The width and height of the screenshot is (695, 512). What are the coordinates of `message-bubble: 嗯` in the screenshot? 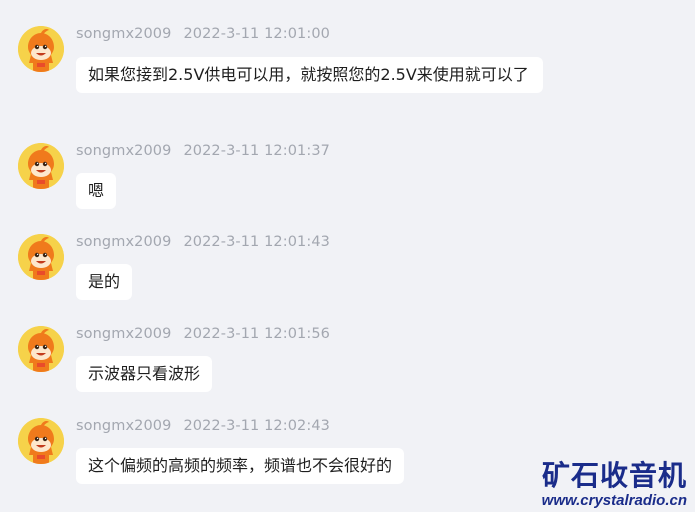 It's located at (96, 191).